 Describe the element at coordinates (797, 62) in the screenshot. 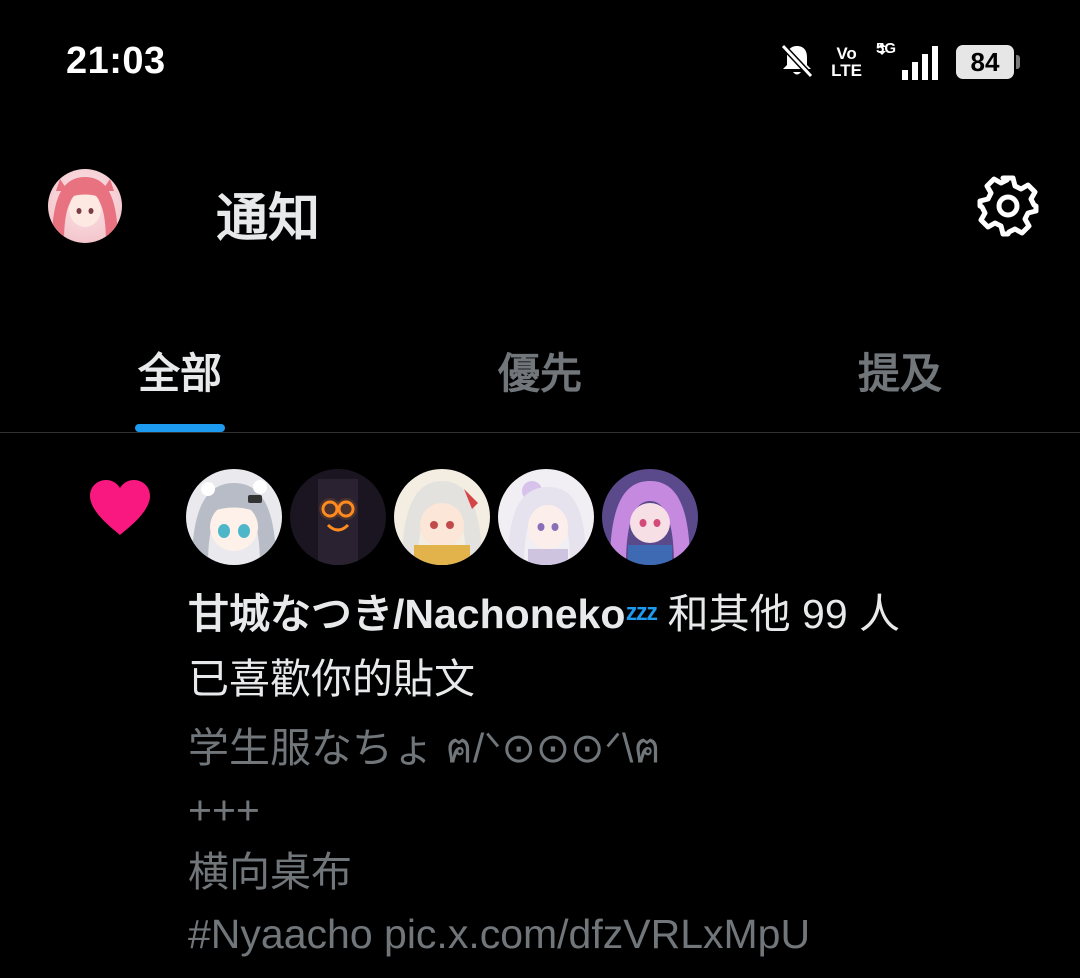

I see `bell-muted-icon` at that location.